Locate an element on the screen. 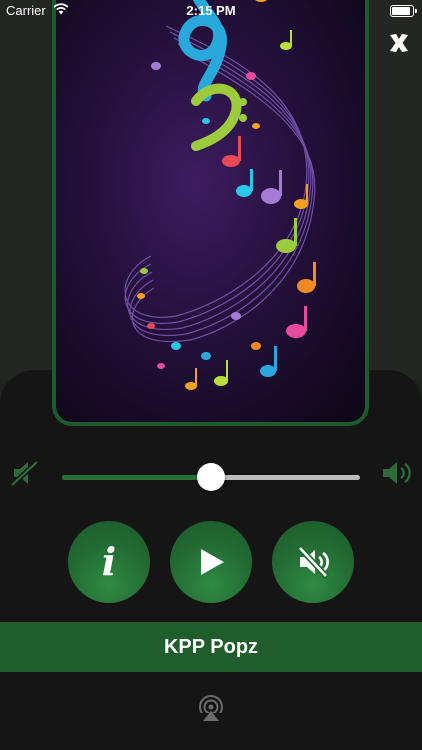 The image size is (422, 750). play-button is located at coordinates (211, 562).